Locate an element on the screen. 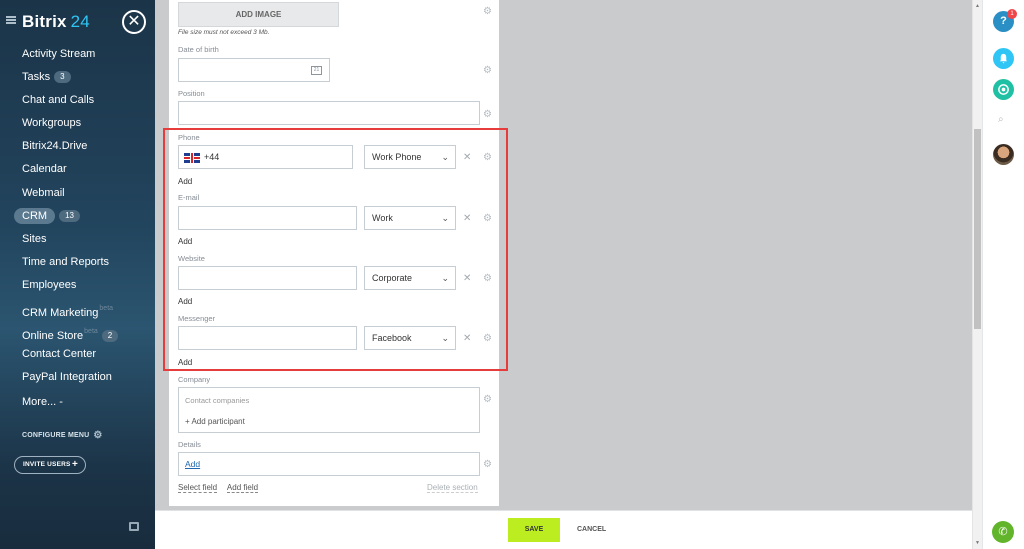 This screenshot has width=1024, height=549. hamburger-menu-icon is located at coordinates (11, 20).